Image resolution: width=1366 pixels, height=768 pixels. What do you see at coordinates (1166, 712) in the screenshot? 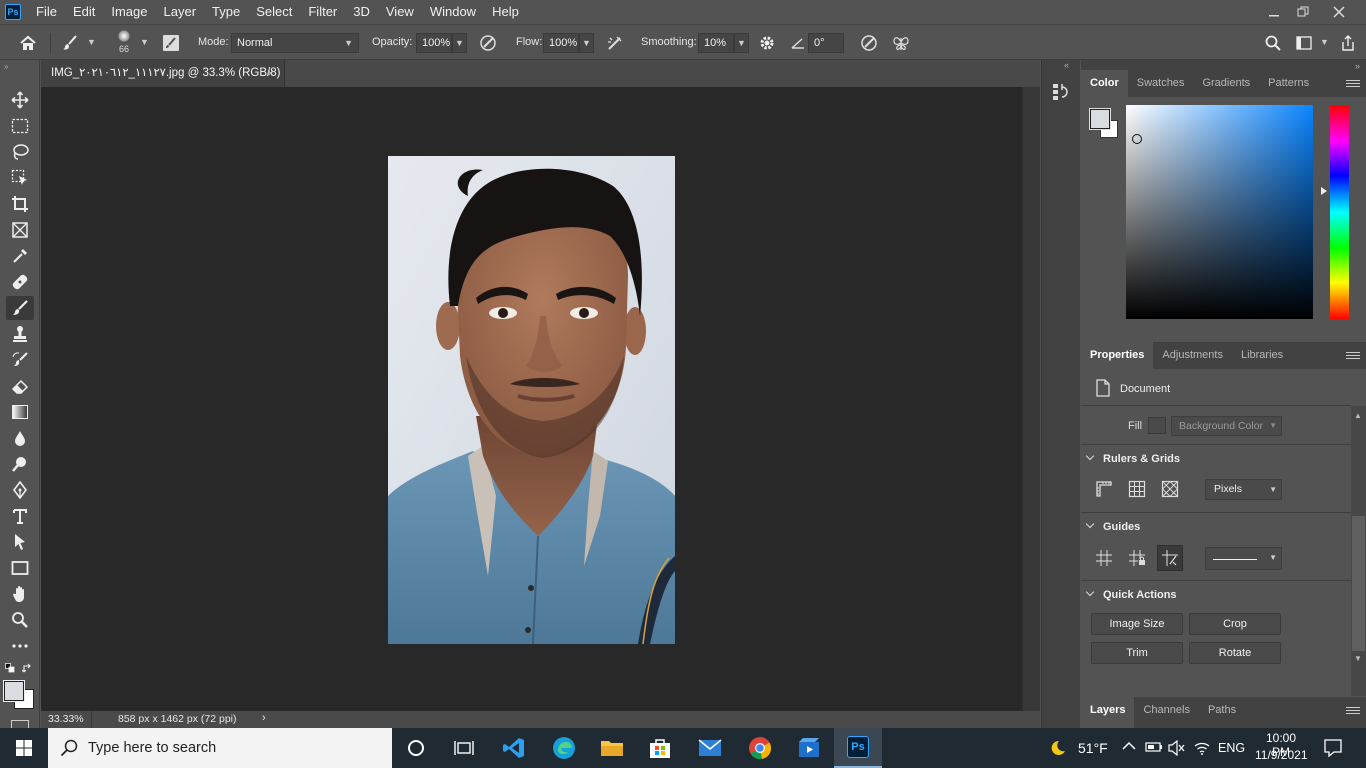
I see `tab-channels: Channels` at bounding box center [1166, 712].